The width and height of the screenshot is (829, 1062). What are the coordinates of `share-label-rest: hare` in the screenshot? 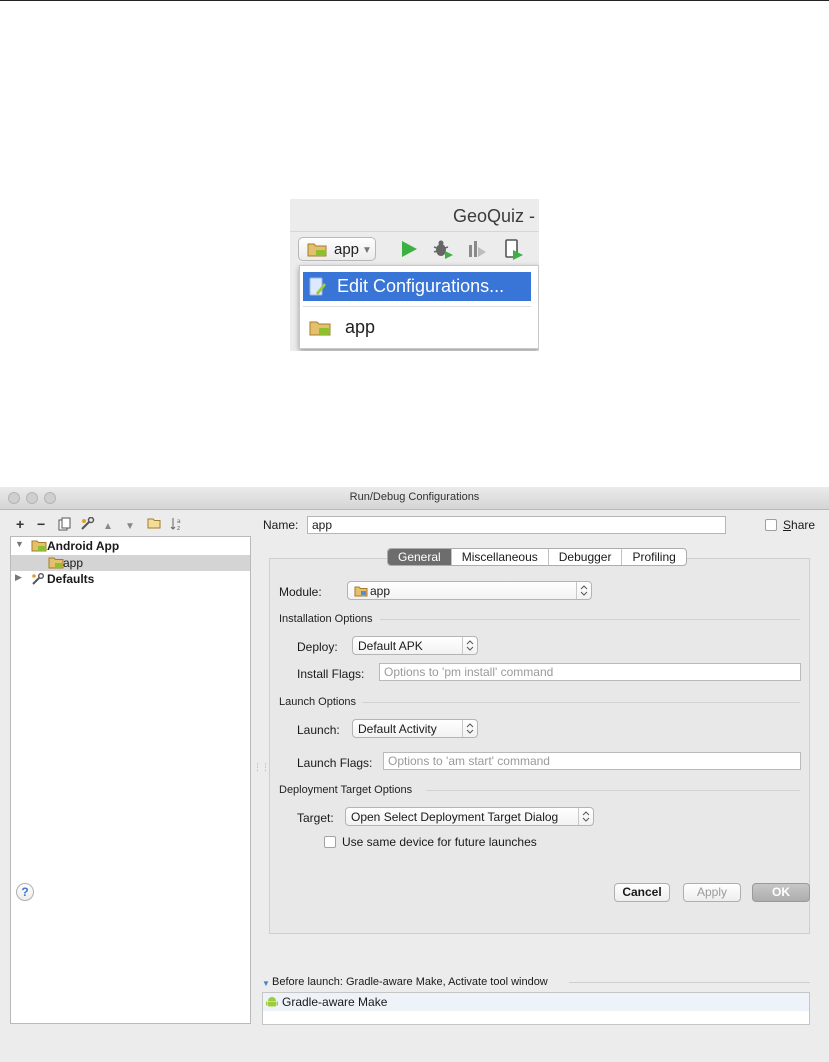 It's located at (803, 525).